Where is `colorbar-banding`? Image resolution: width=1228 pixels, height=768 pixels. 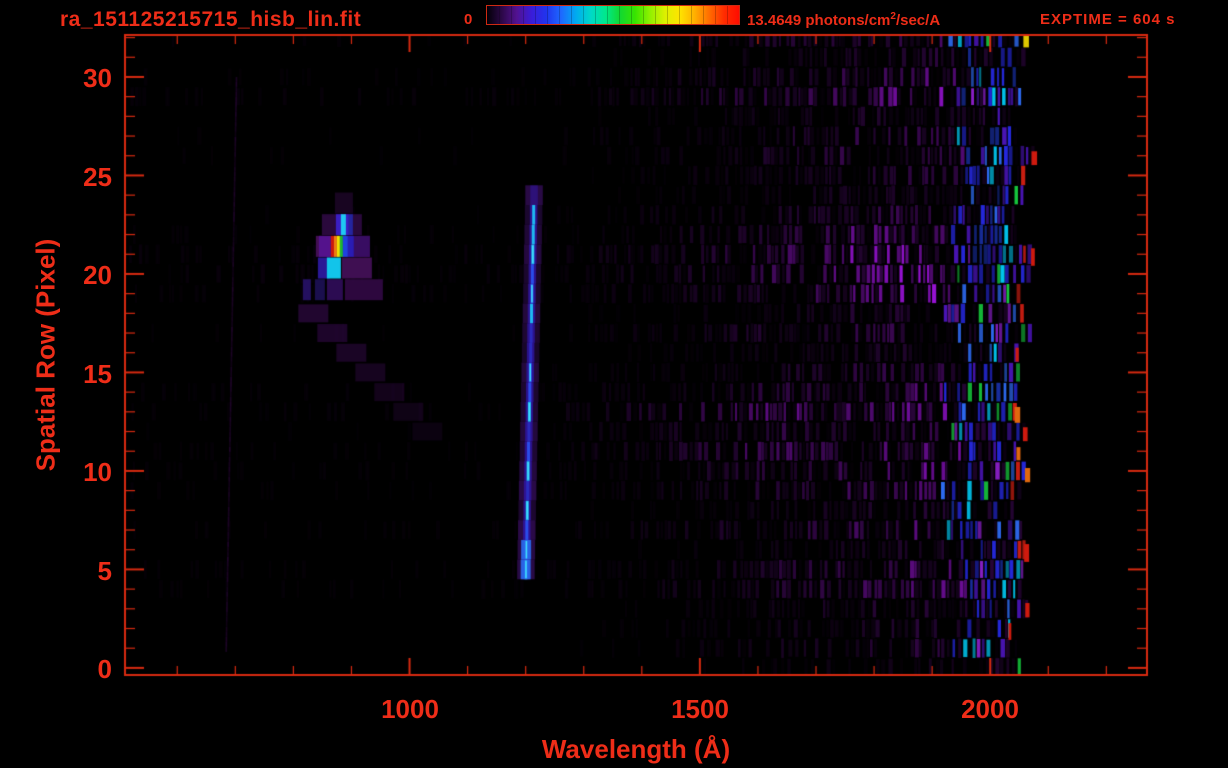
colorbar-banding is located at coordinates (613, 15).